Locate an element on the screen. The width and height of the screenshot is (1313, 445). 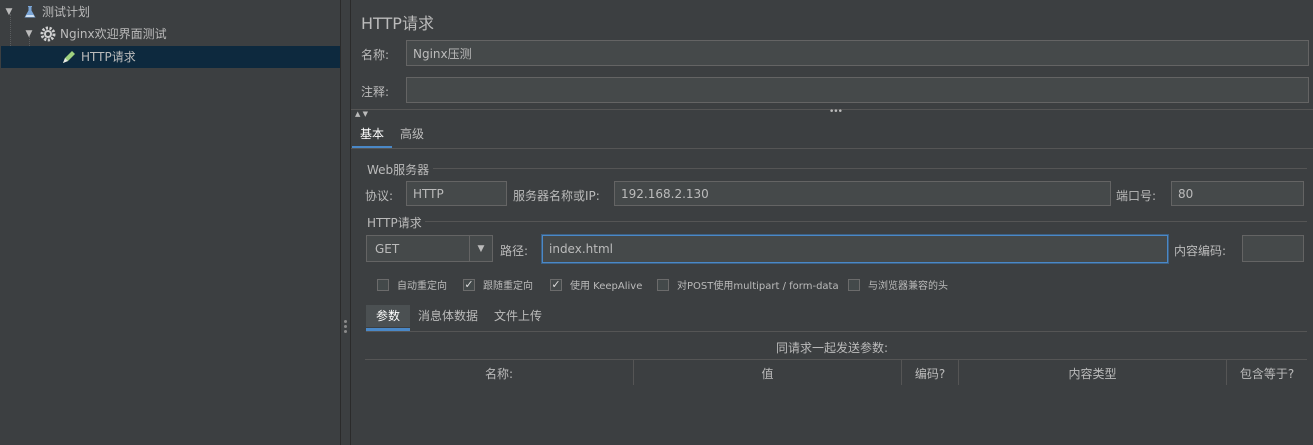
tabs-separator is located at coordinates (832, 148).